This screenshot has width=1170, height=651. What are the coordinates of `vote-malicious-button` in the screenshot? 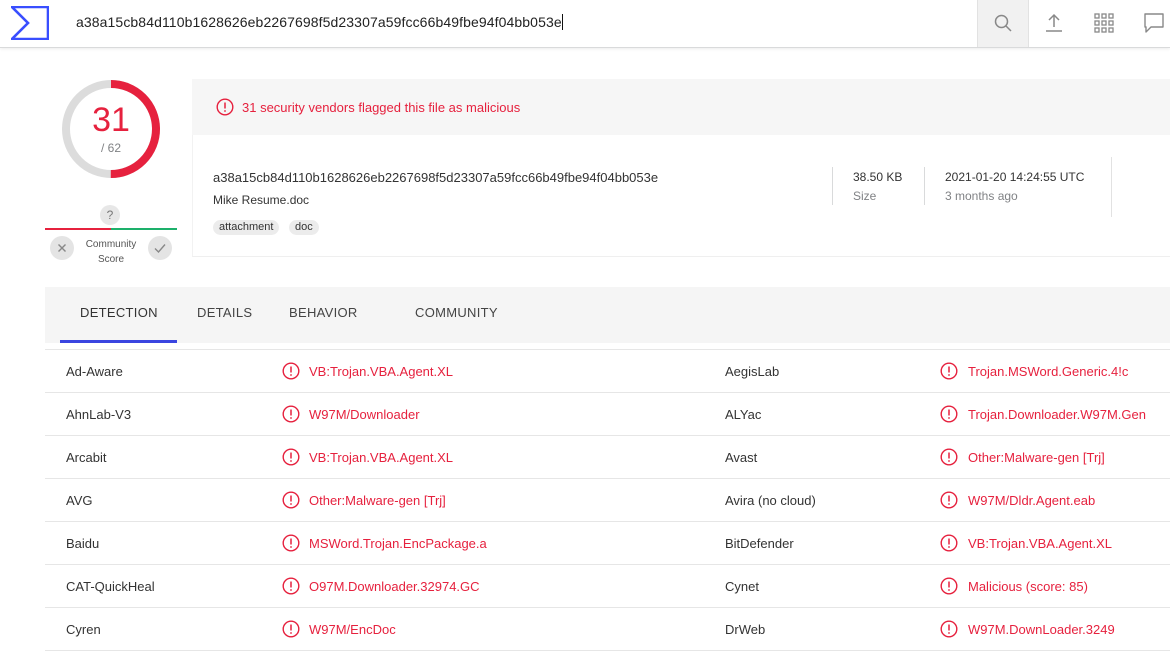 It's located at (62, 248).